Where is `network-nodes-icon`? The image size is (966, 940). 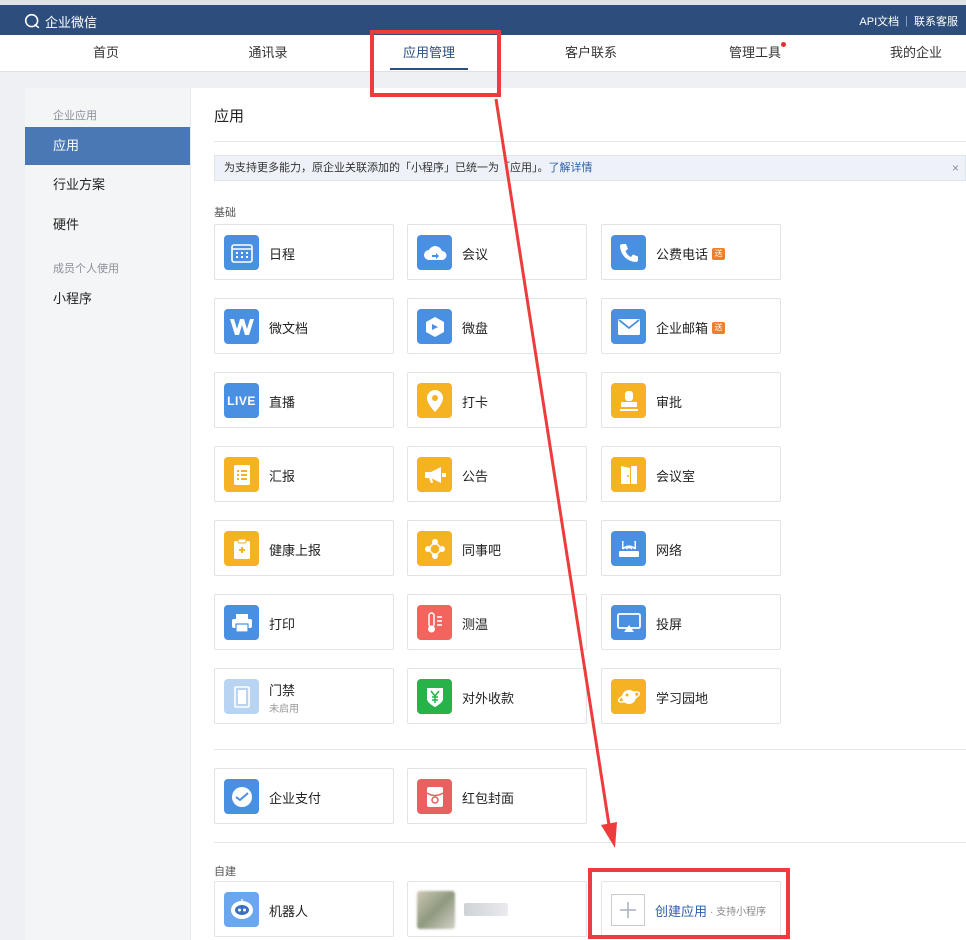
network-nodes-icon is located at coordinates (434, 548).